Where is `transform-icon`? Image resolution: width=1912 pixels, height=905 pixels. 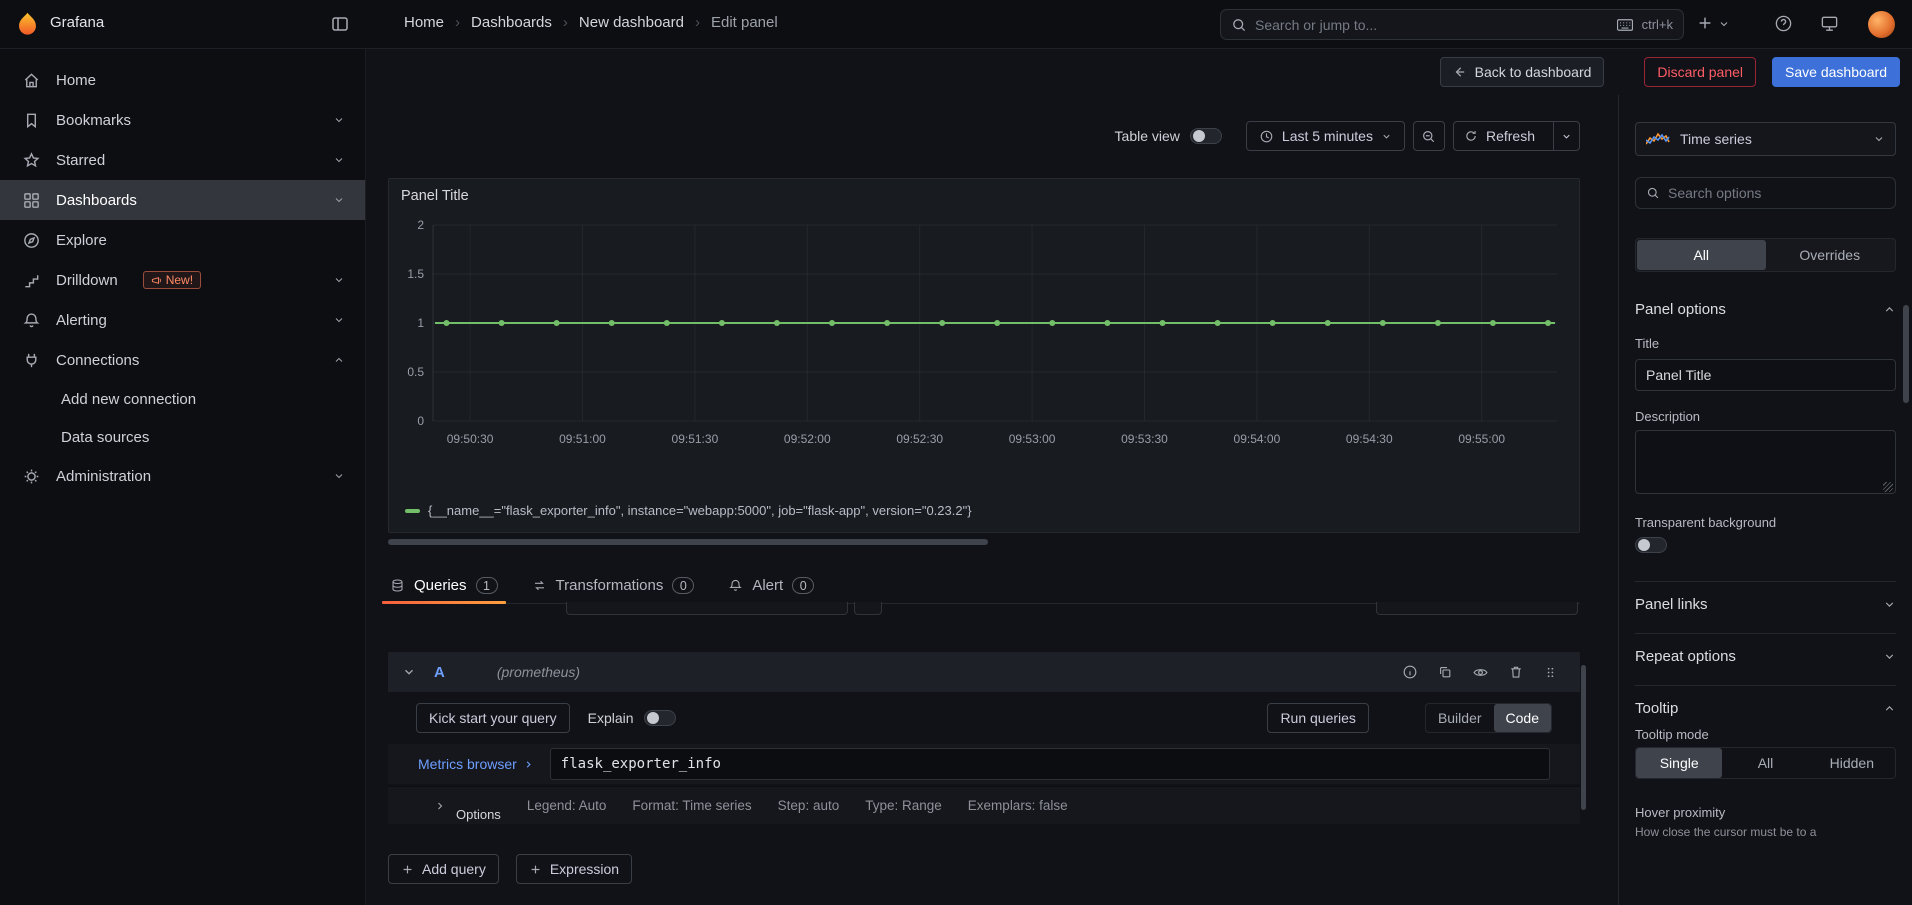
transform-icon is located at coordinates (539, 585).